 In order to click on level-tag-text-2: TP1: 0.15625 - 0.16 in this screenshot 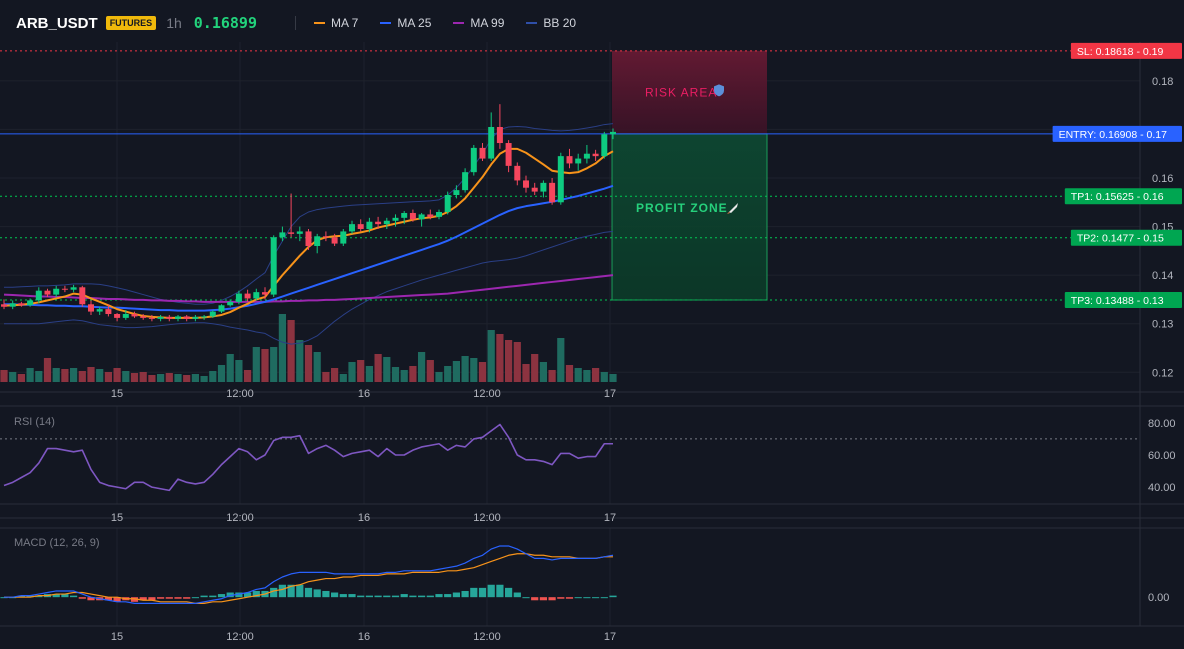, I will do `click(1117, 197)`.